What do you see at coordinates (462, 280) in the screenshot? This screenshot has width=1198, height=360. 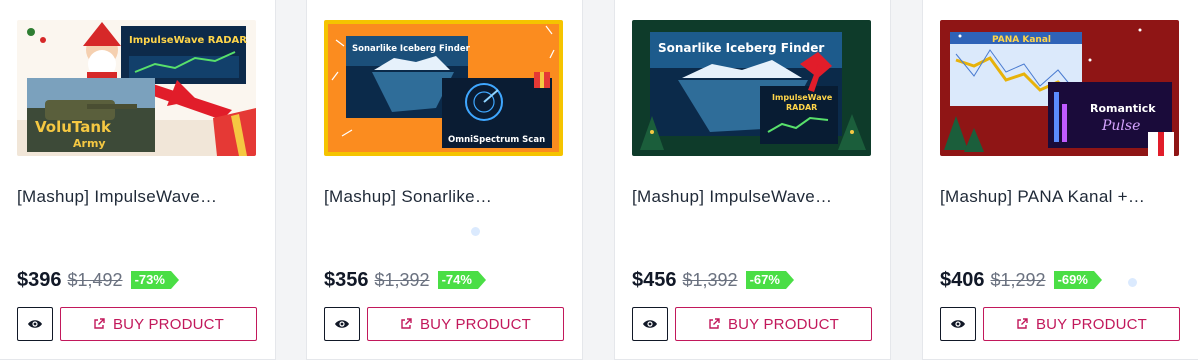 I see `discount-badge: -74%` at bounding box center [462, 280].